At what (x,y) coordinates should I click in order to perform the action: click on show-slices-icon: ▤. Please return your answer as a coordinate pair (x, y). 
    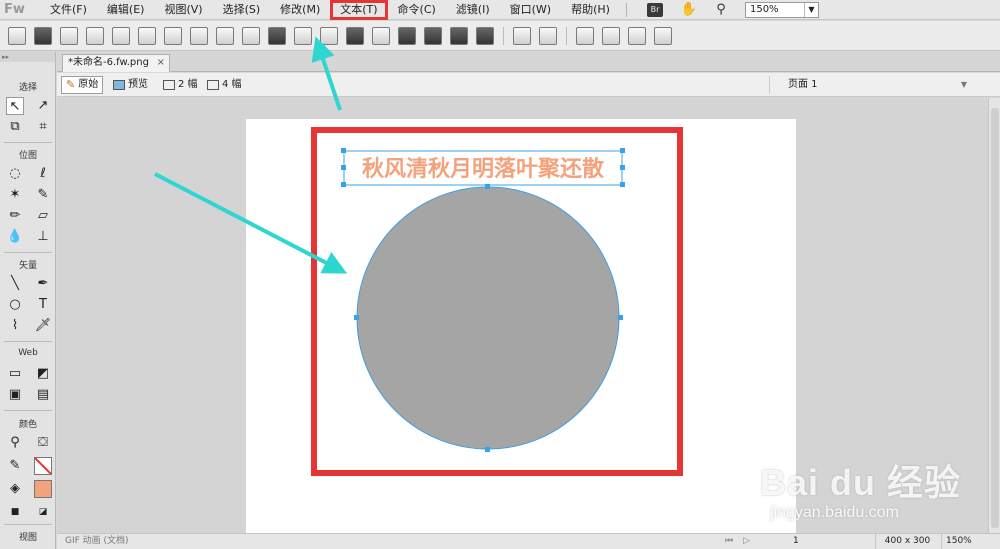
    Looking at the image, I should click on (43, 395).